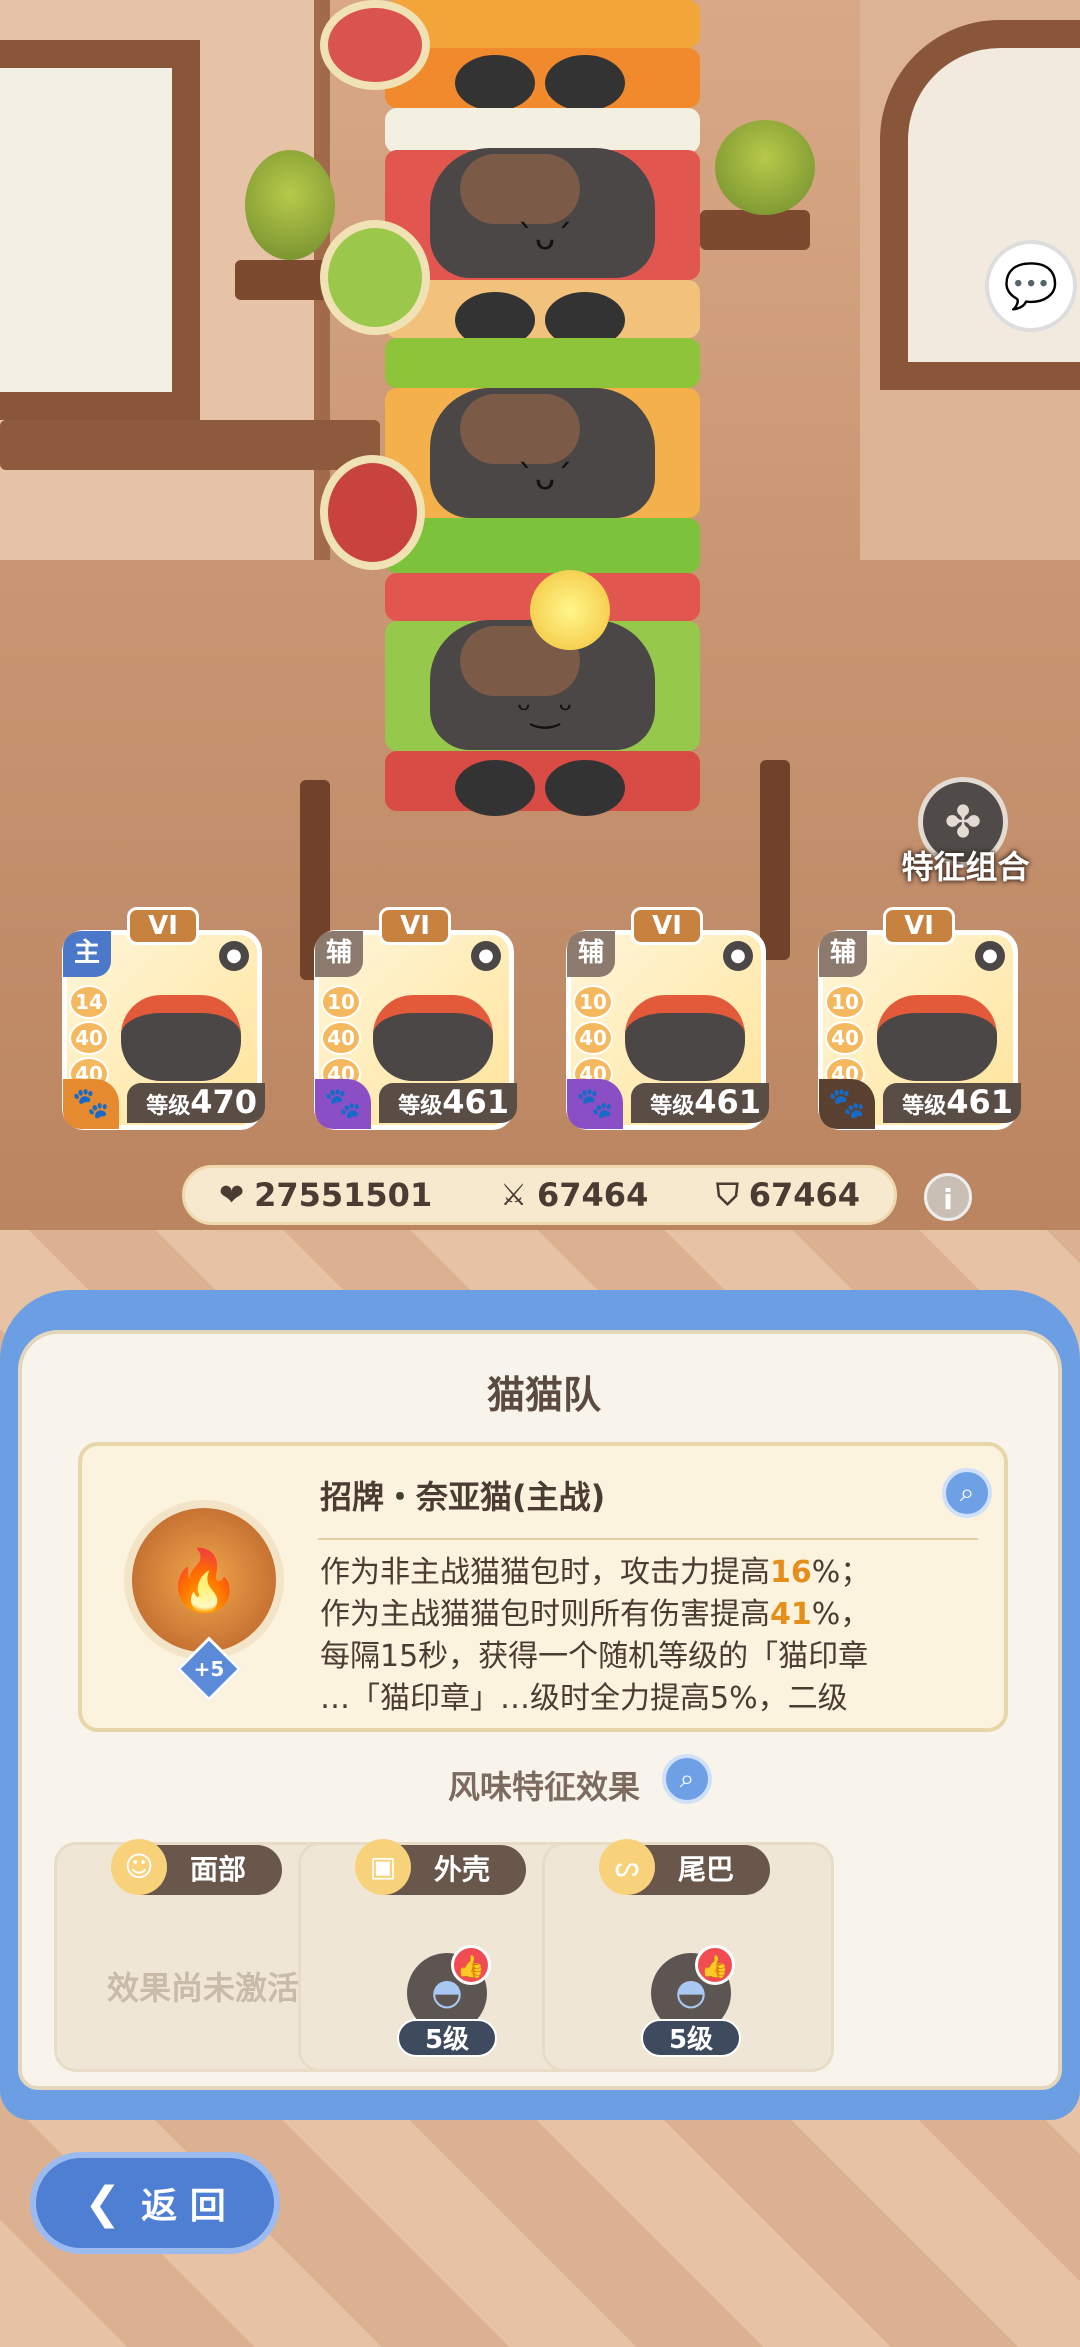 Image resolution: width=1080 pixels, height=2347 pixels. I want to click on steak-skewer, so click(372, 512).